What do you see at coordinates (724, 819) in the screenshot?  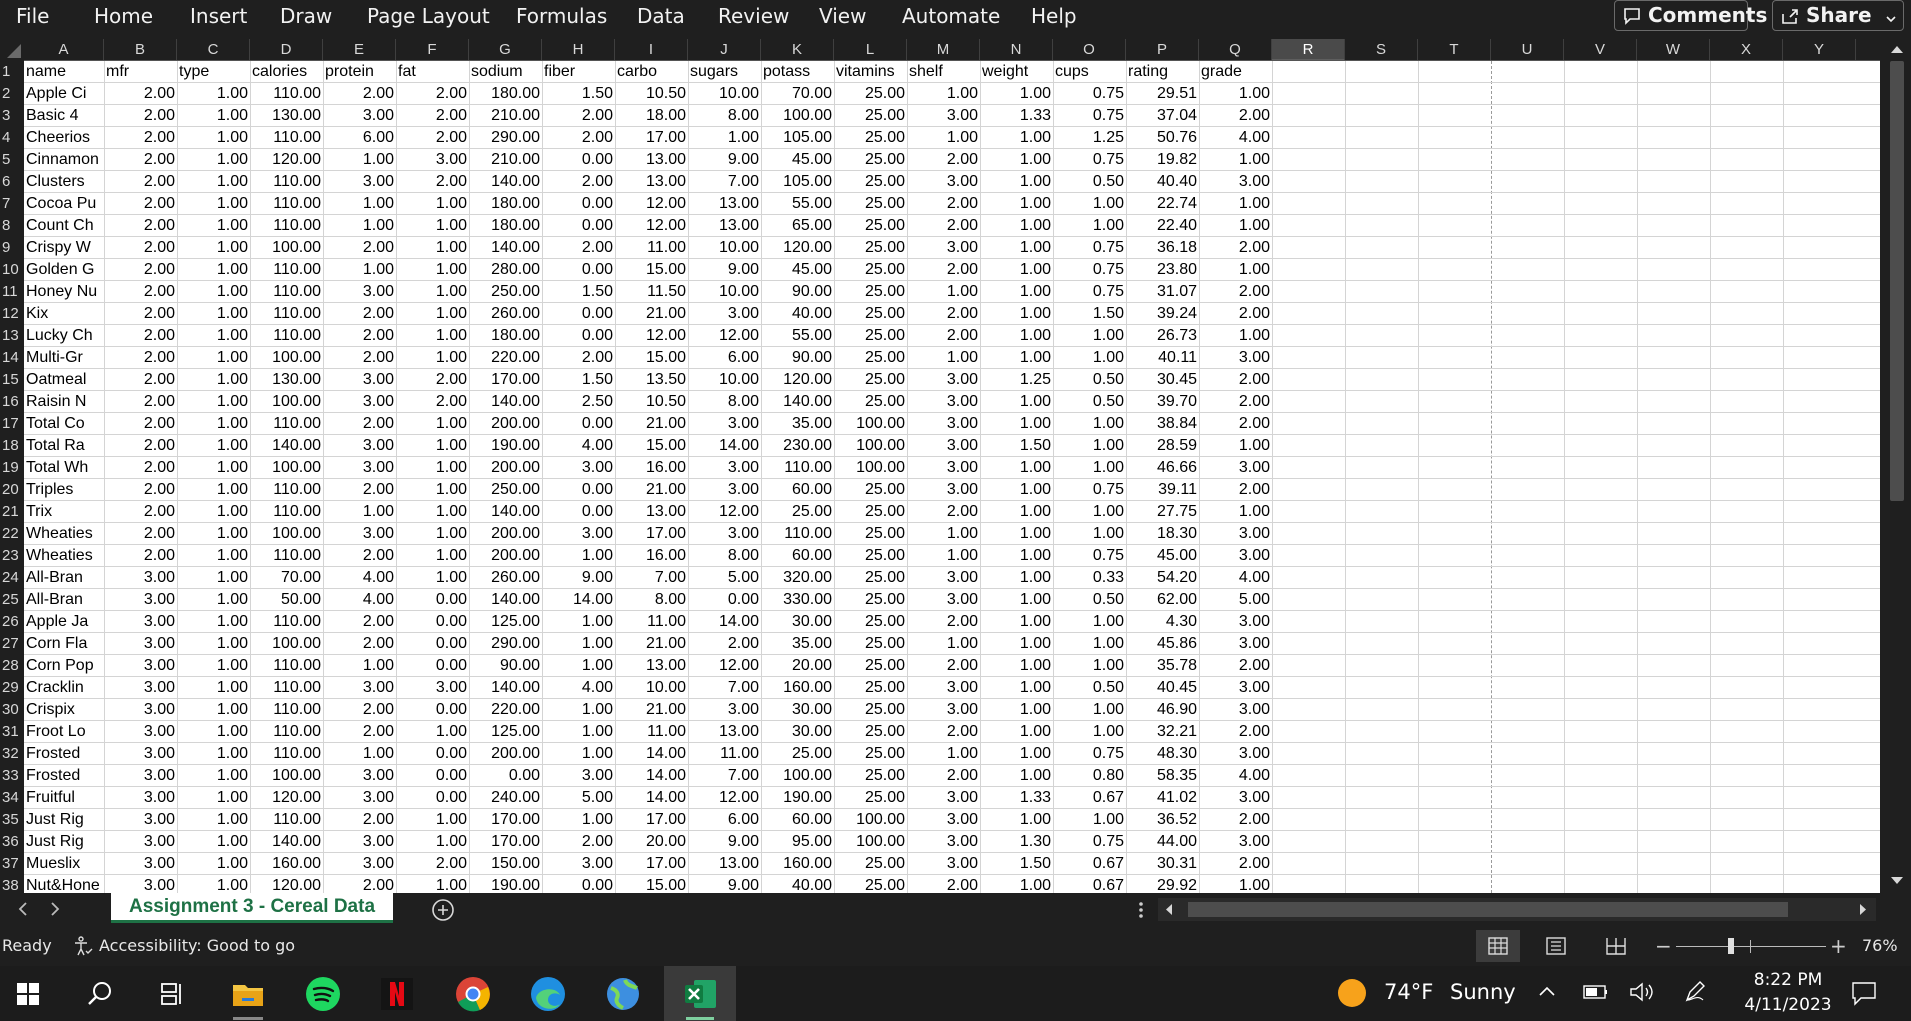 I see `cell: 6.00` at bounding box center [724, 819].